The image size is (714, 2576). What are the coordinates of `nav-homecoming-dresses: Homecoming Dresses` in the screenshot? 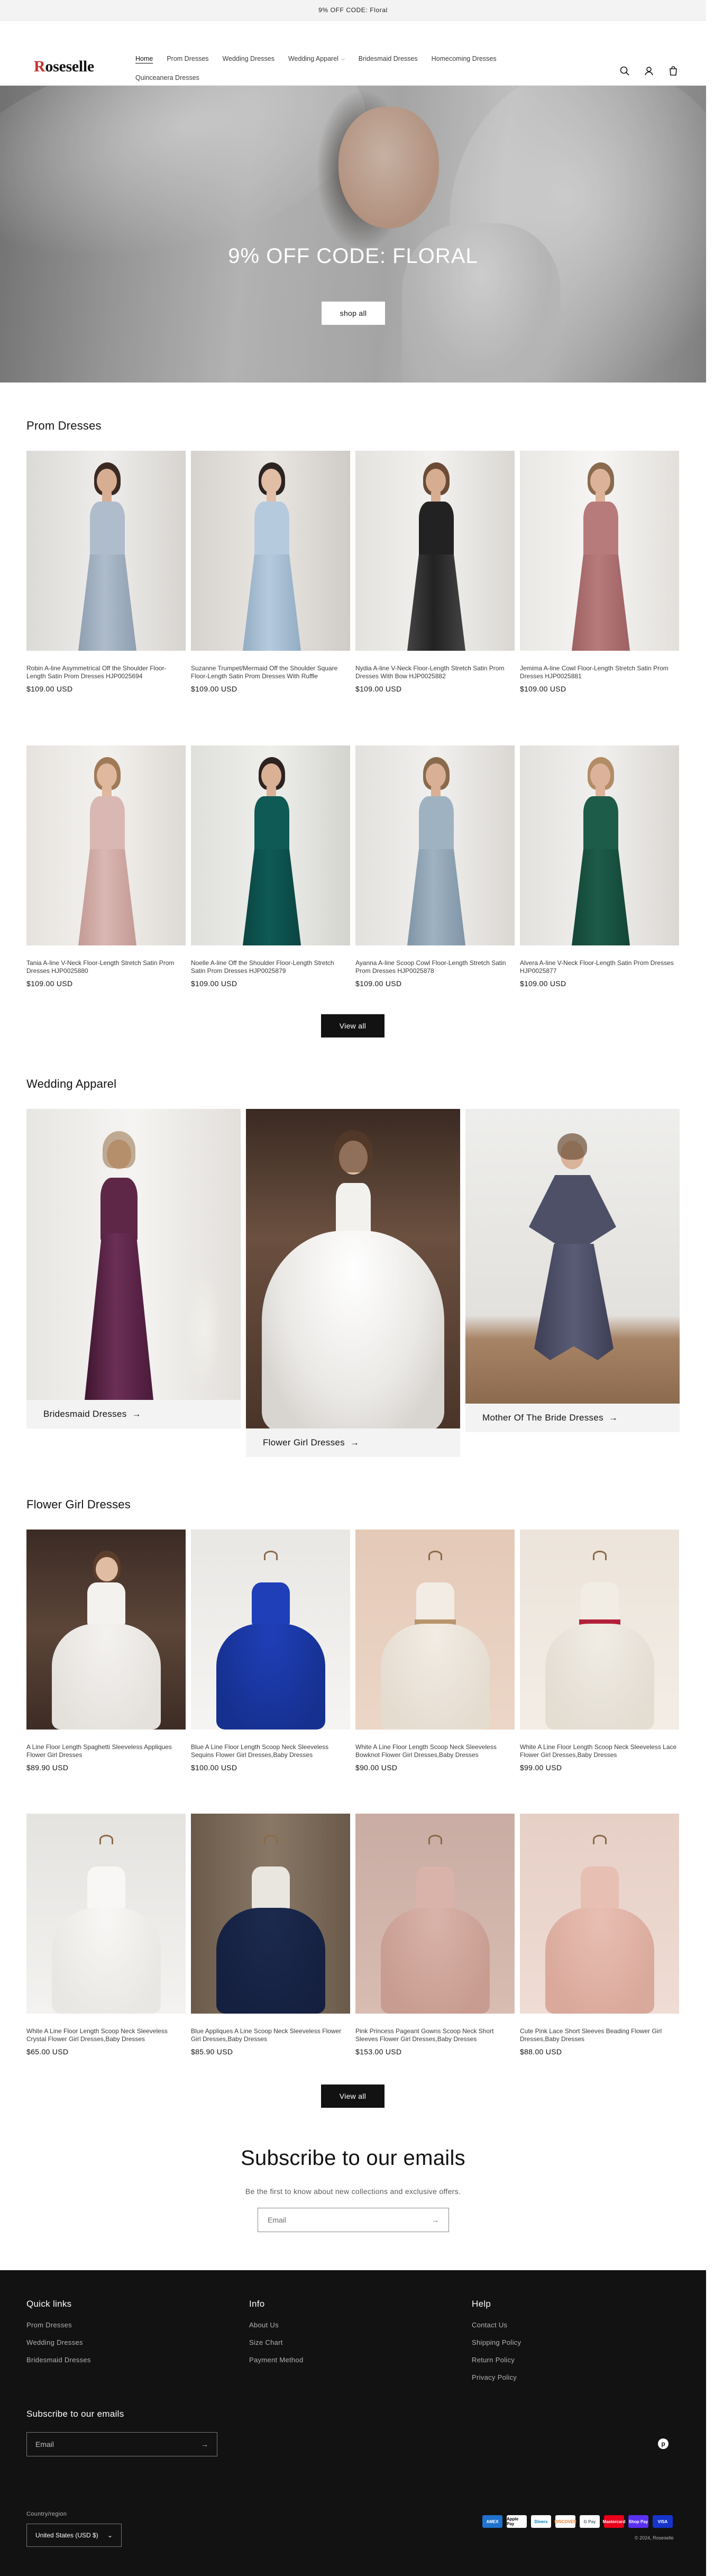 It's located at (464, 58).